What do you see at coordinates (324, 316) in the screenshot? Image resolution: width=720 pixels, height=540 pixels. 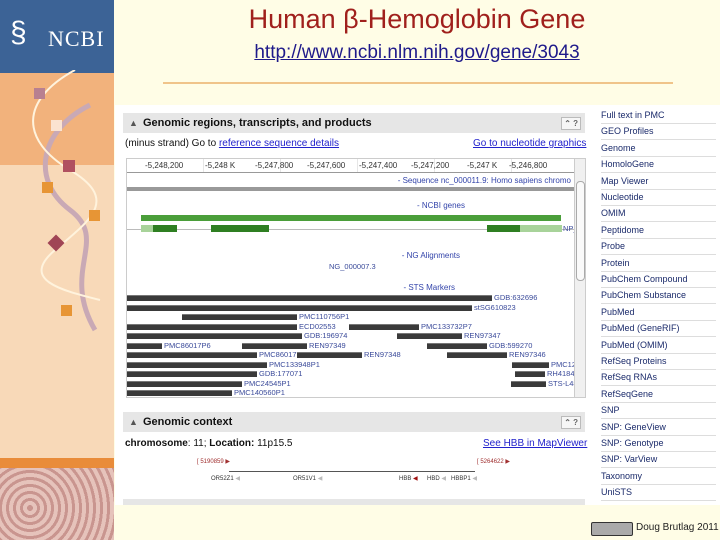 I see `sts-marker-label: PMC110756P1` at bounding box center [324, 316].